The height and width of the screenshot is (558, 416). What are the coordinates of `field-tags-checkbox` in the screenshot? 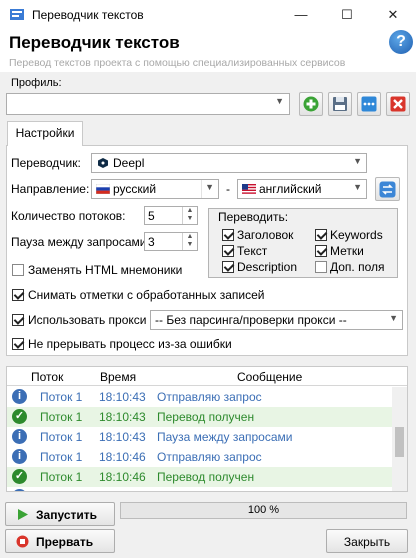 It's located at (321, 251).